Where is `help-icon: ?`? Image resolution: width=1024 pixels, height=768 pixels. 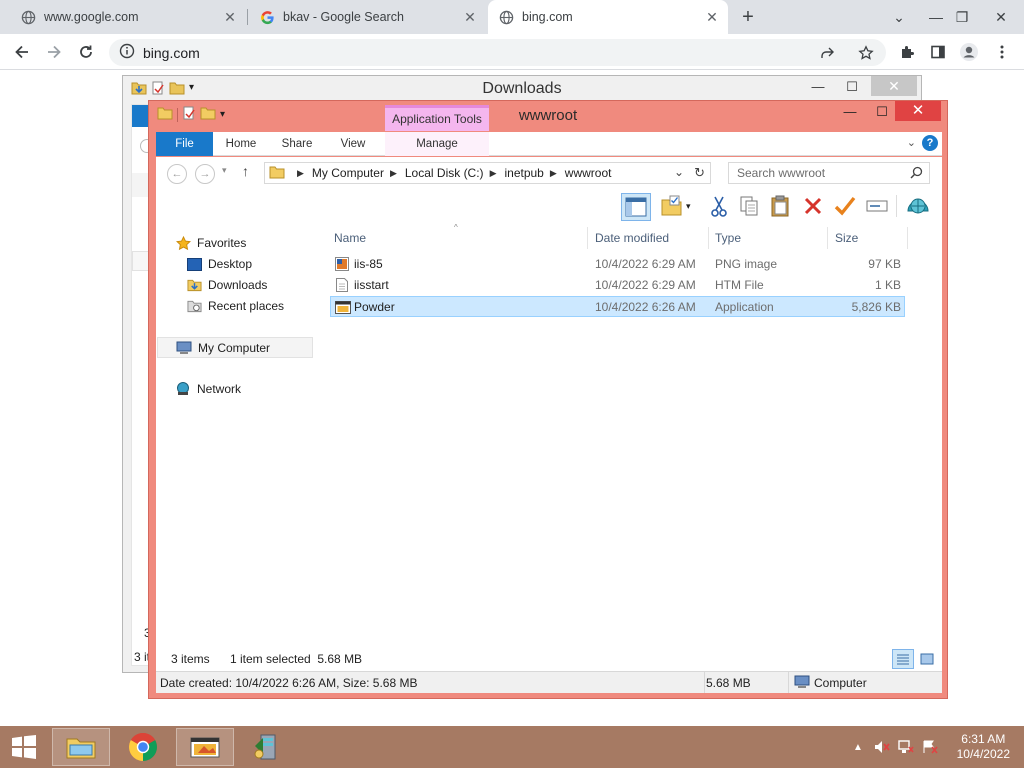
help-icon: ? is located at coordinates (930, 143).